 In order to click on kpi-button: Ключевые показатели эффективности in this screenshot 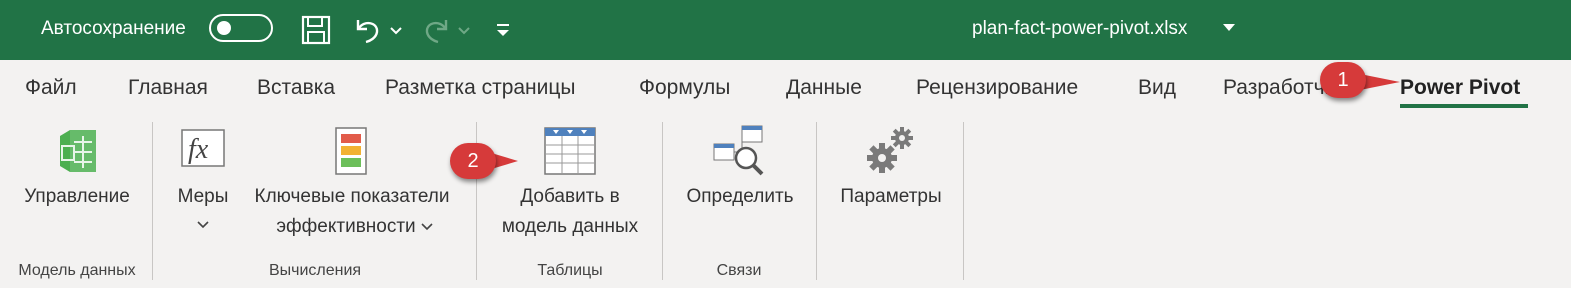, I will do `click(352, 187)`.